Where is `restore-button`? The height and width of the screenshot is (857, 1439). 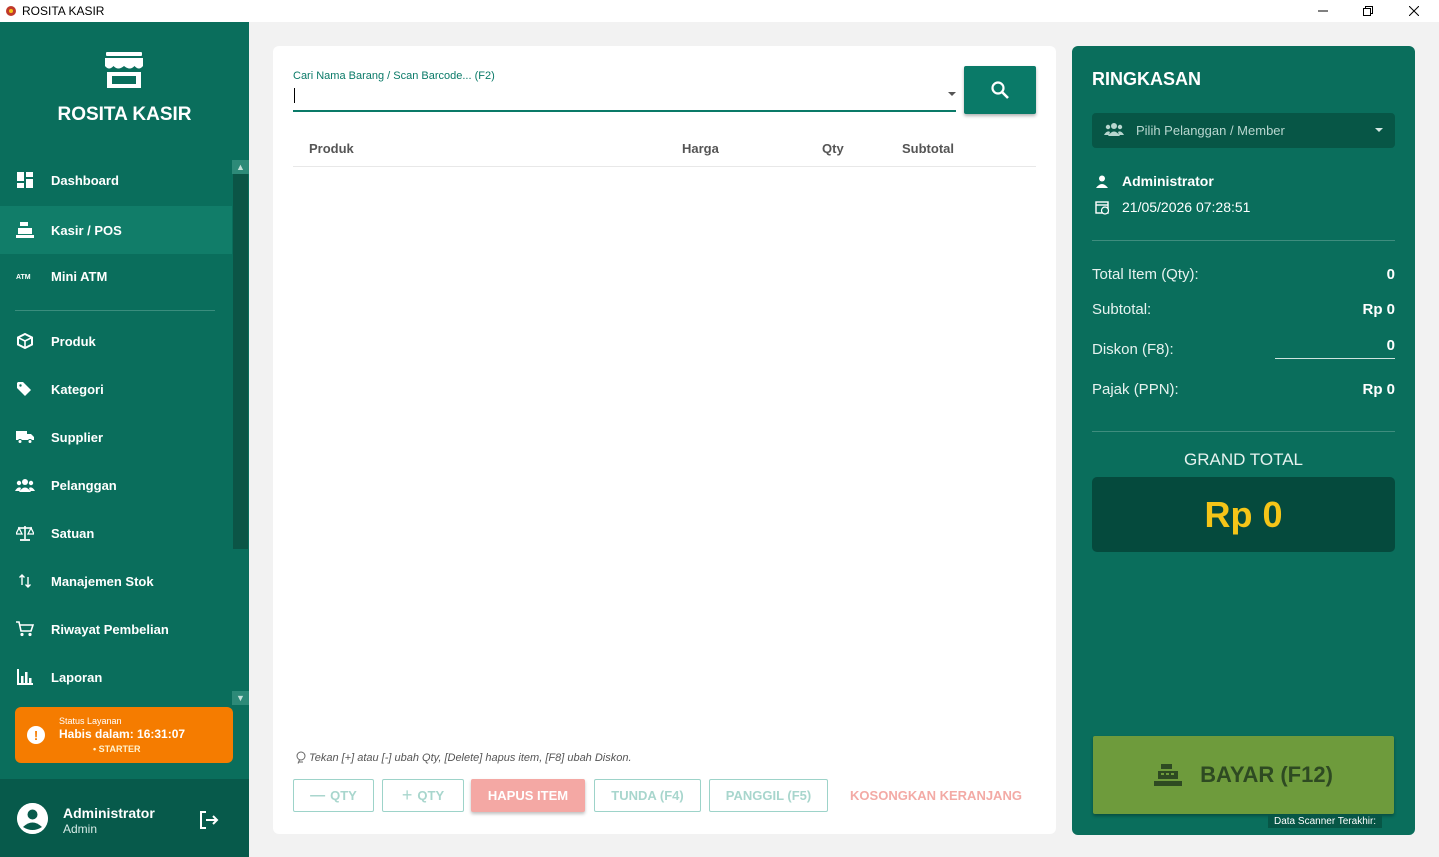
restore-button is located at coordinates (1368, 11).